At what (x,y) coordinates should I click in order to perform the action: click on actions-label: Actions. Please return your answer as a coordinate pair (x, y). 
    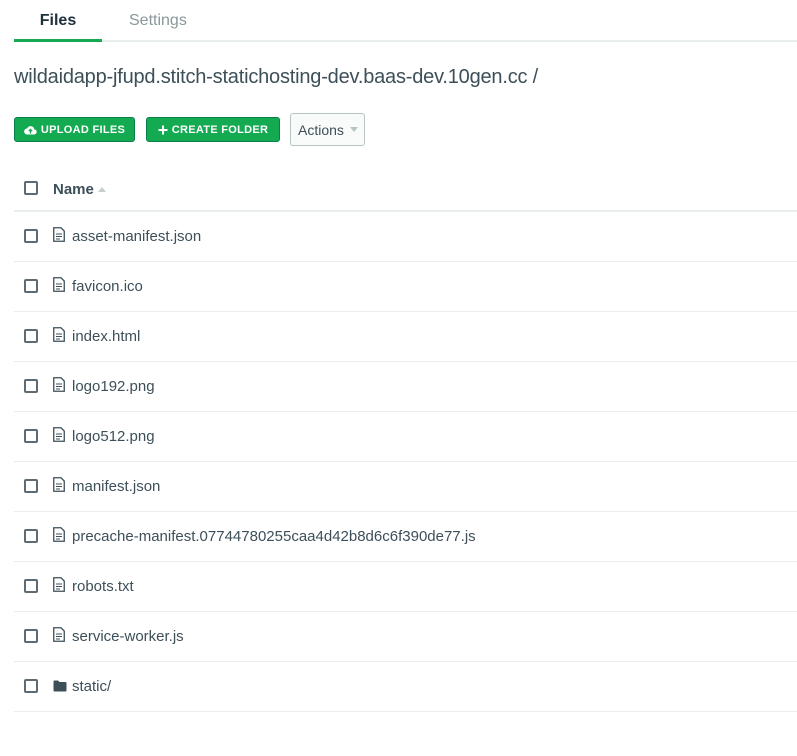
    Looking at the image, I should click on (321, 129).